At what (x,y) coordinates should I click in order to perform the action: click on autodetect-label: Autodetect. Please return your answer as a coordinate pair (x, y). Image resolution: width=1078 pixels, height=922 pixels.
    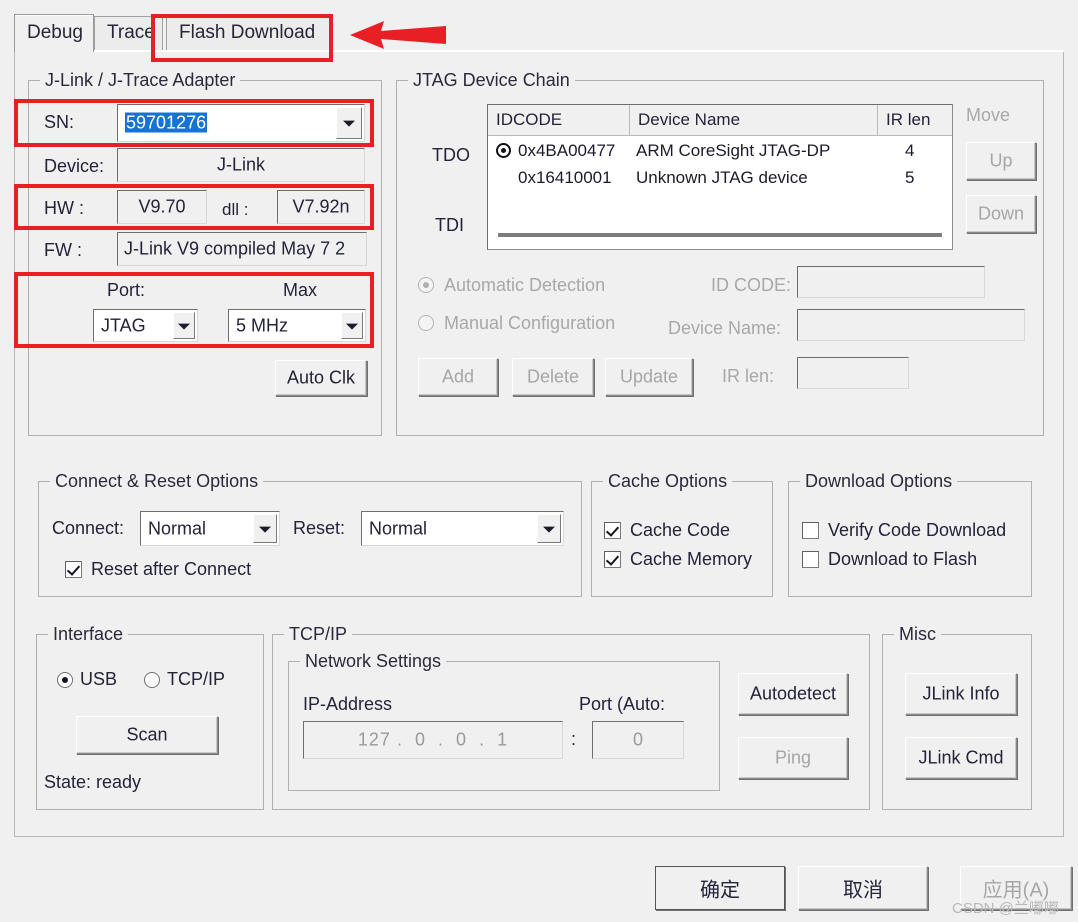
    Looking at the image, I should click on (793, 693).